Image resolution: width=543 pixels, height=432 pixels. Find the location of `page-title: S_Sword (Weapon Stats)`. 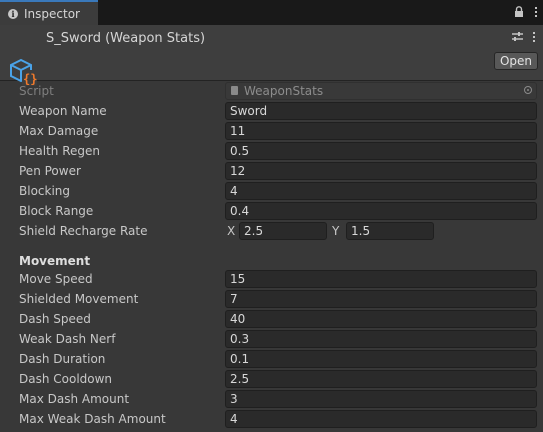

page-title: S_Sword (Weapon Stats) is located at coordinates (126, 38).